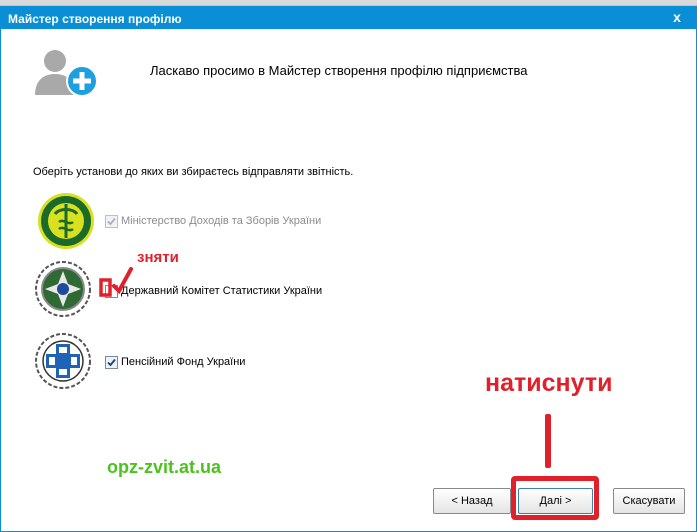 Image resolution: width=697 pixels, height=532 pixels. I want to click on cancel-button: Скасувати, so click(649, 501).